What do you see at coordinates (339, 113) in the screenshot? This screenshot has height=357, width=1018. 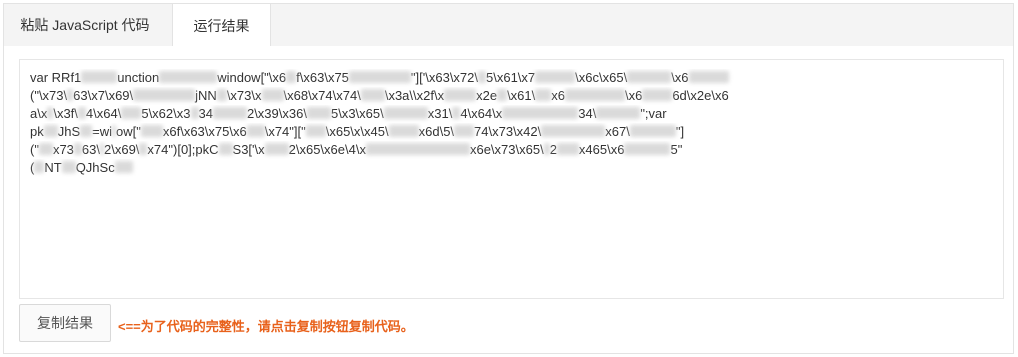 I see `code-text: 5\x` at bounding box center [339, 113].